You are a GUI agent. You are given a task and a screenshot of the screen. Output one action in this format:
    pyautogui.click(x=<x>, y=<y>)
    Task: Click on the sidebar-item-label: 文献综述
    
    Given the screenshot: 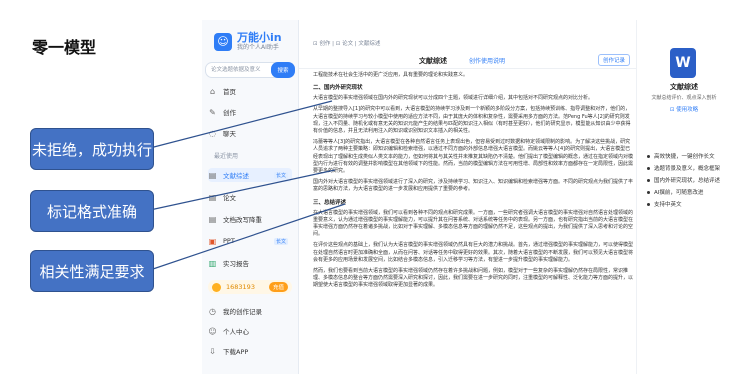 What is the action you would take?
    pyautogui.click(x=236, y=176)
    